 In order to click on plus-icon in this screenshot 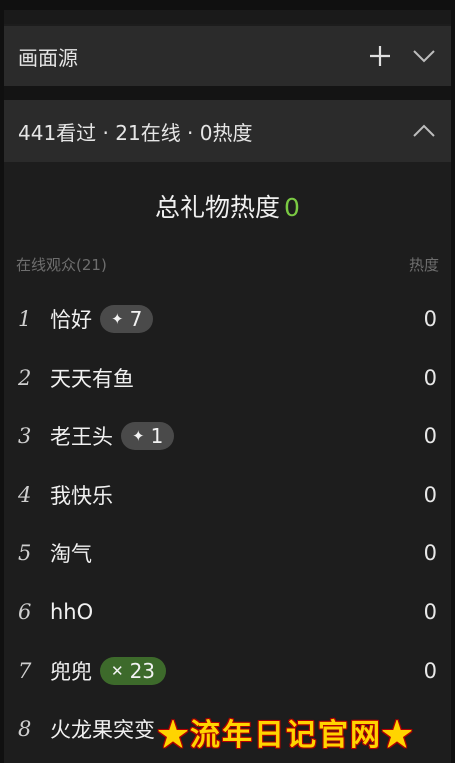, I will do `click(380, 56)`.